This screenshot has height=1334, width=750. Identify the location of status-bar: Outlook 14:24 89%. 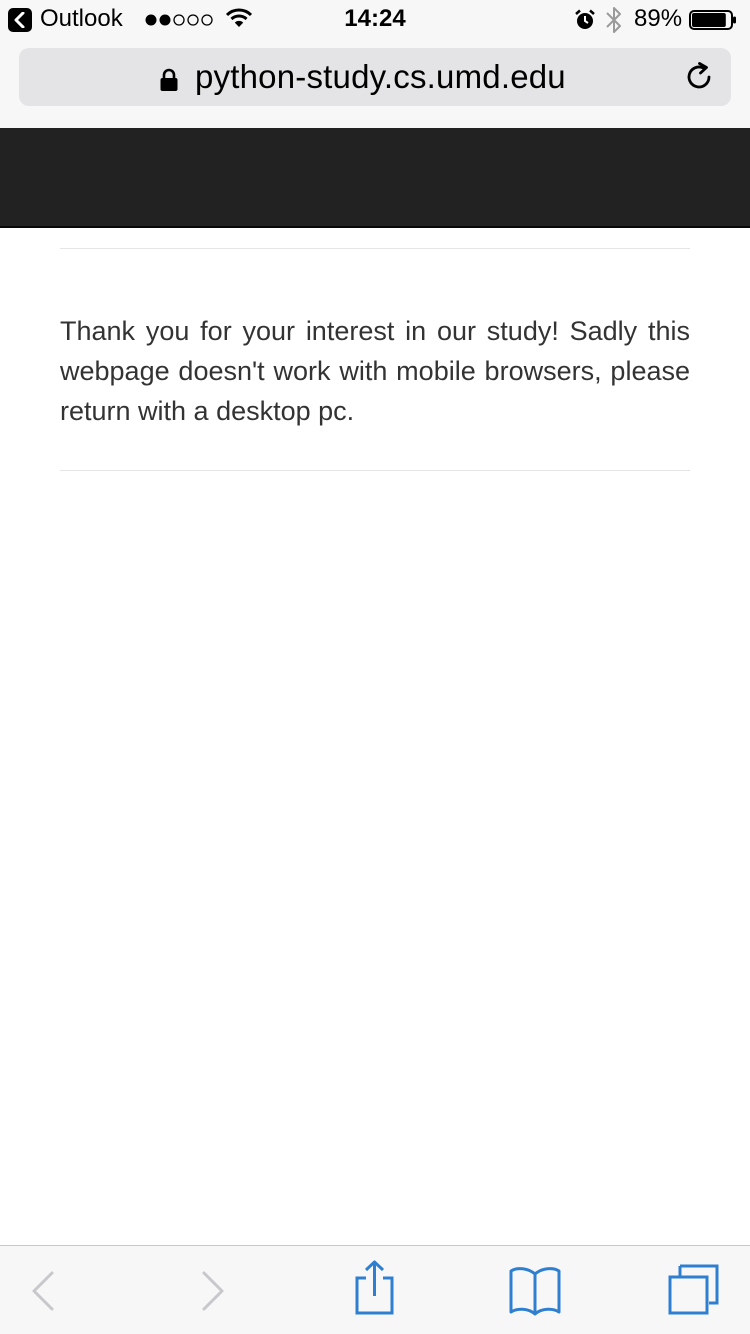
(375, 20).